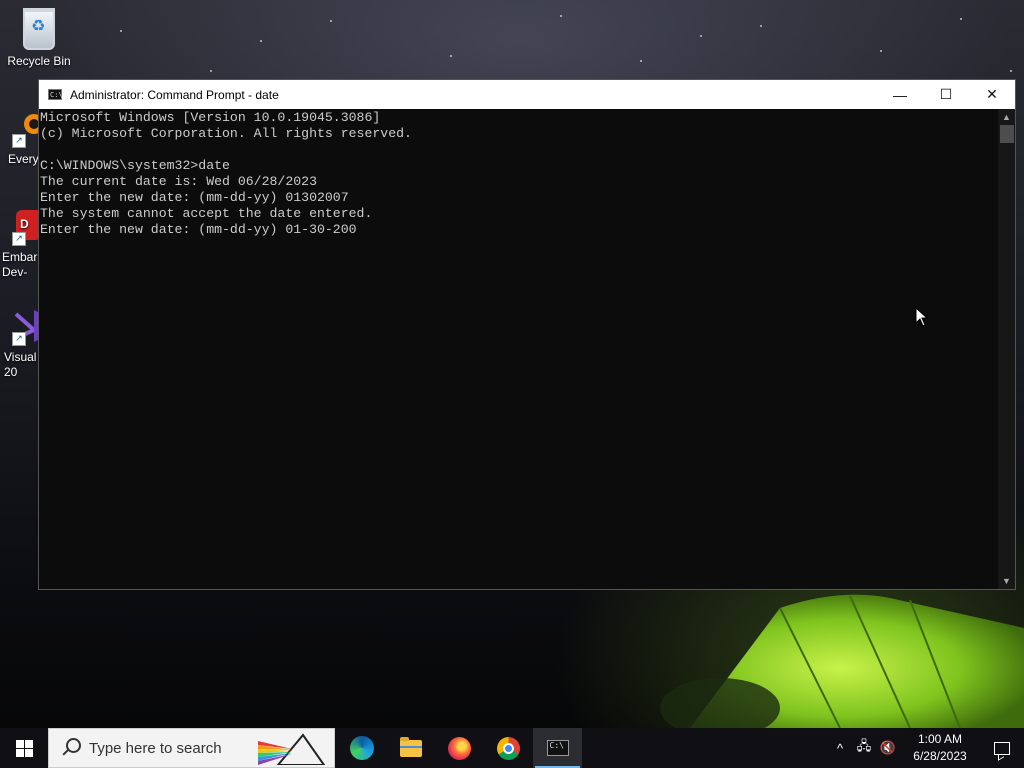 This screenshot has width=1024, height=768. I want to click on desktop-icon-everything: ↗ Every, so click(20, 138).